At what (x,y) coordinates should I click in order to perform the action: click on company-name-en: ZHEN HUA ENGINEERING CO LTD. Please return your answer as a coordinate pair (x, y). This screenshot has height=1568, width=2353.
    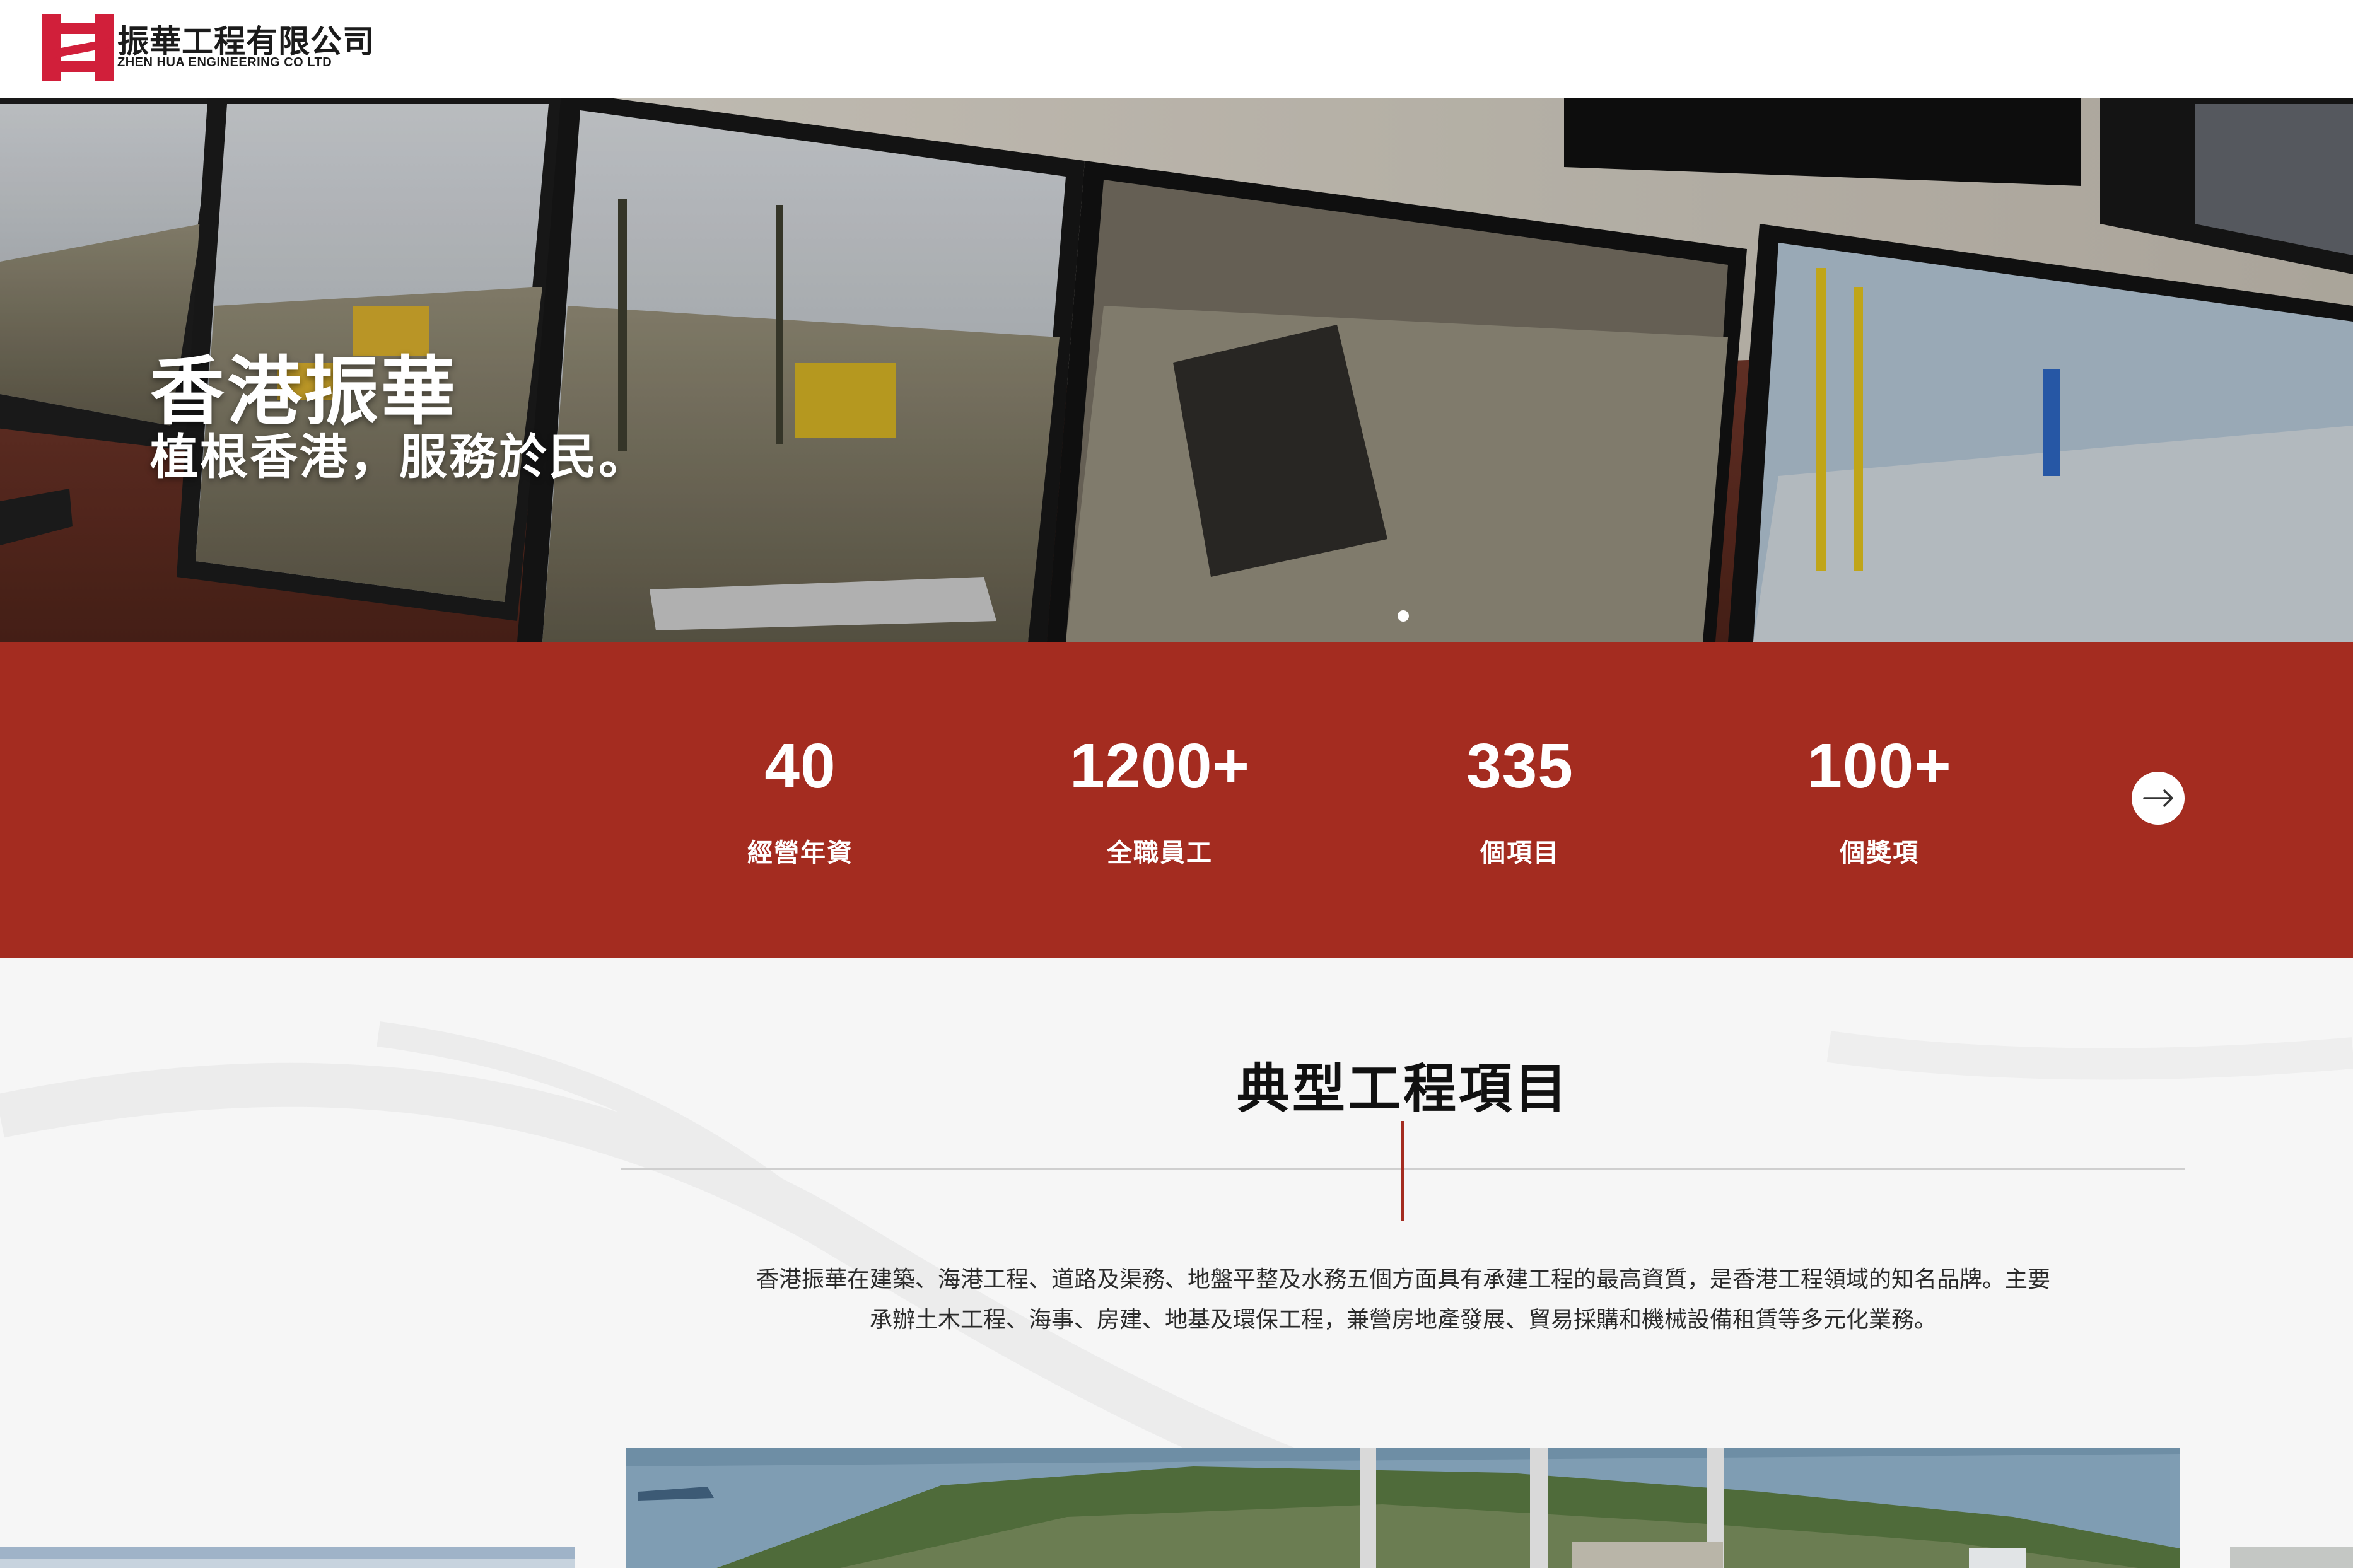
    Looking at the image, I should click on (225, 62).